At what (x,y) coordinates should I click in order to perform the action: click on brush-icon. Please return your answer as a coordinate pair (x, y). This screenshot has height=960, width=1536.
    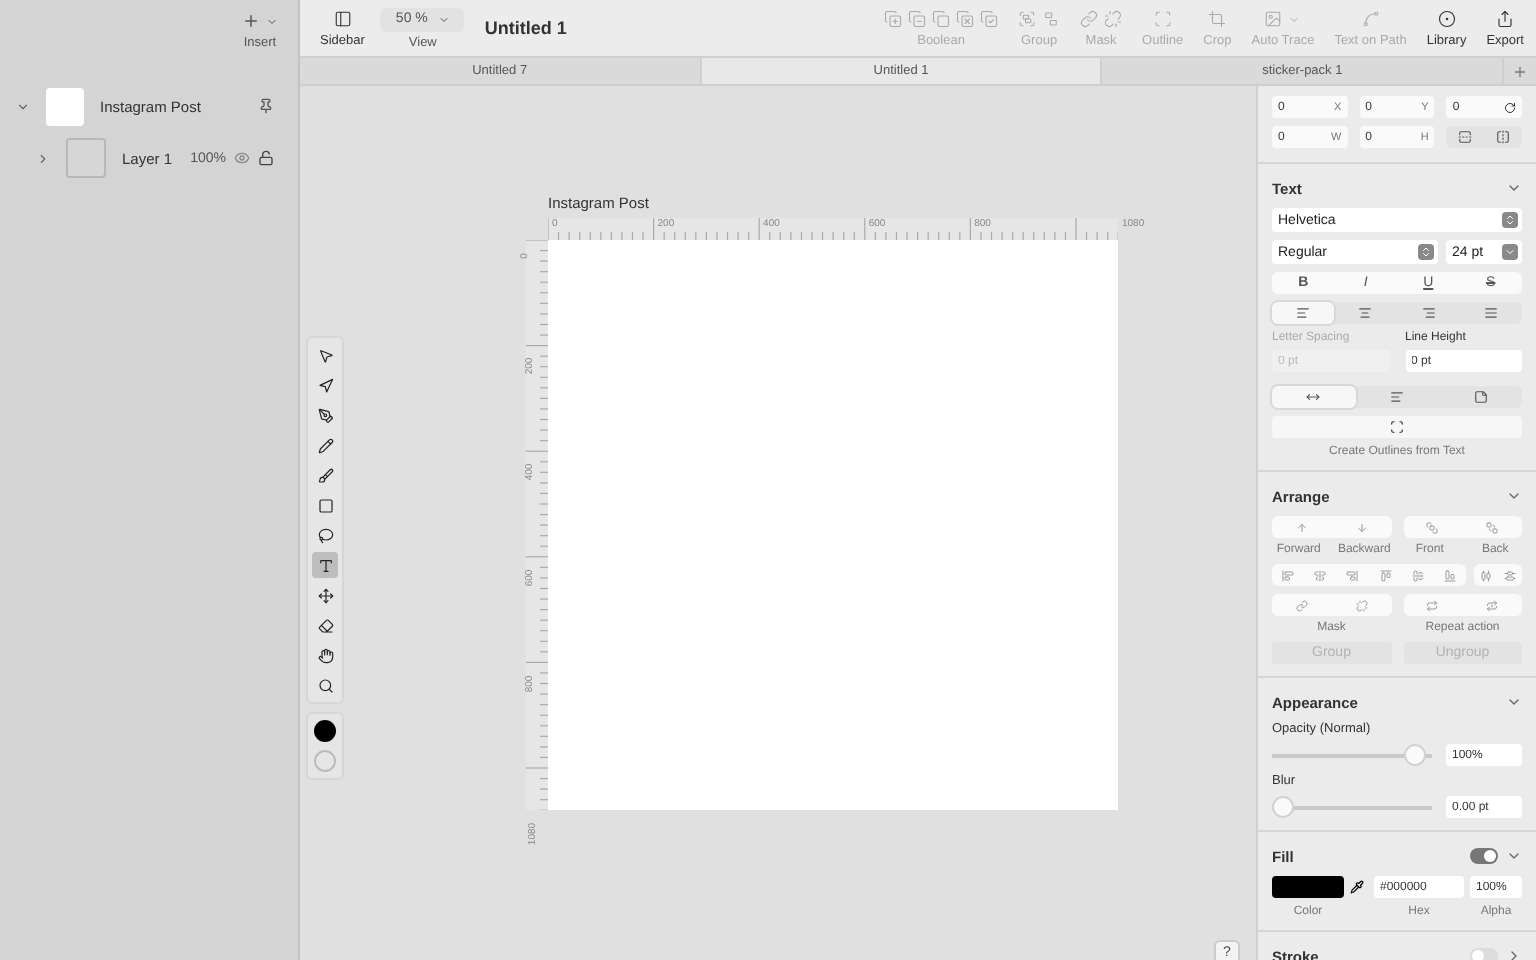
    Looking at the image, I should click on (325, 475).